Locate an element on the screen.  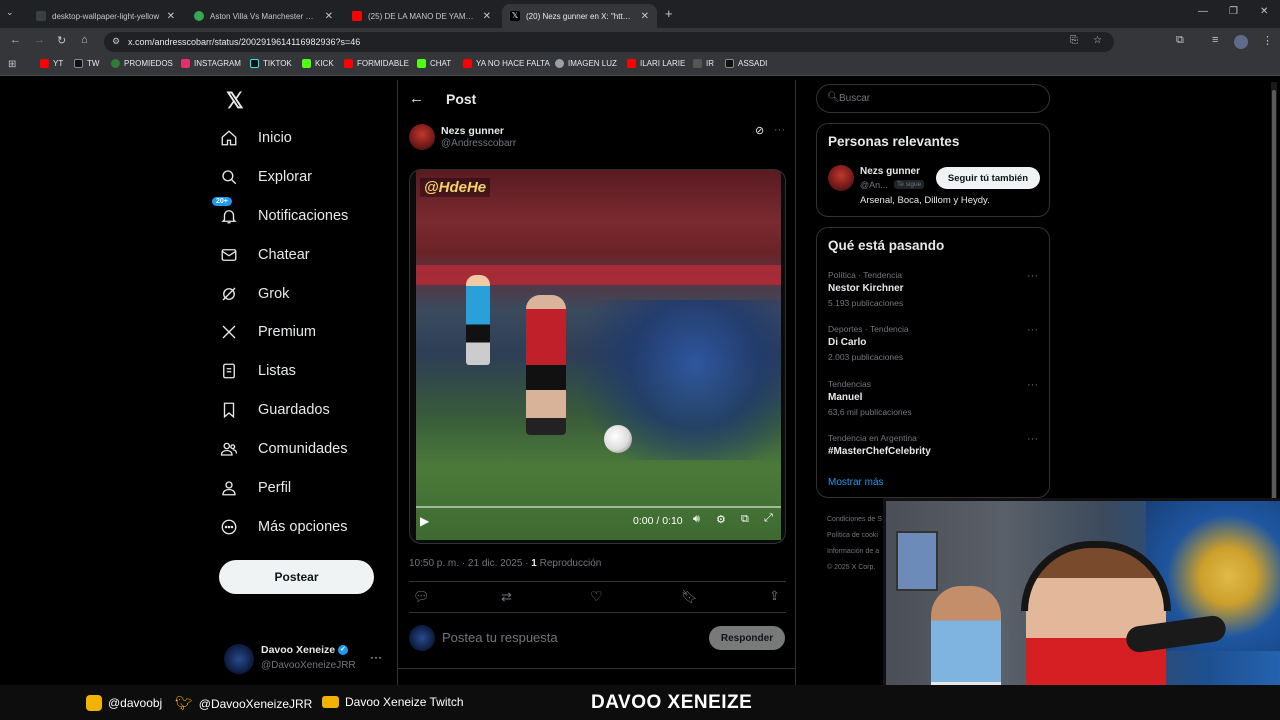
footer-link-terms: Condiciones de S is located at coordinates (857, 520).